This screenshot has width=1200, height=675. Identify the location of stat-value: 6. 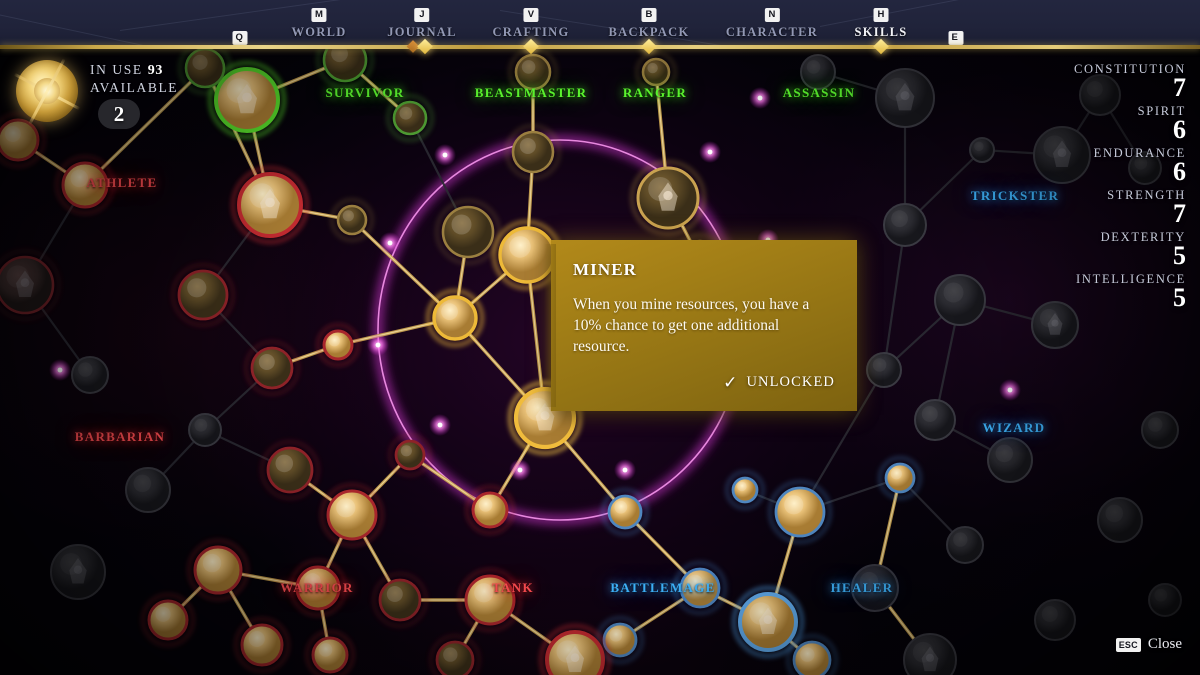
(1179, 129).